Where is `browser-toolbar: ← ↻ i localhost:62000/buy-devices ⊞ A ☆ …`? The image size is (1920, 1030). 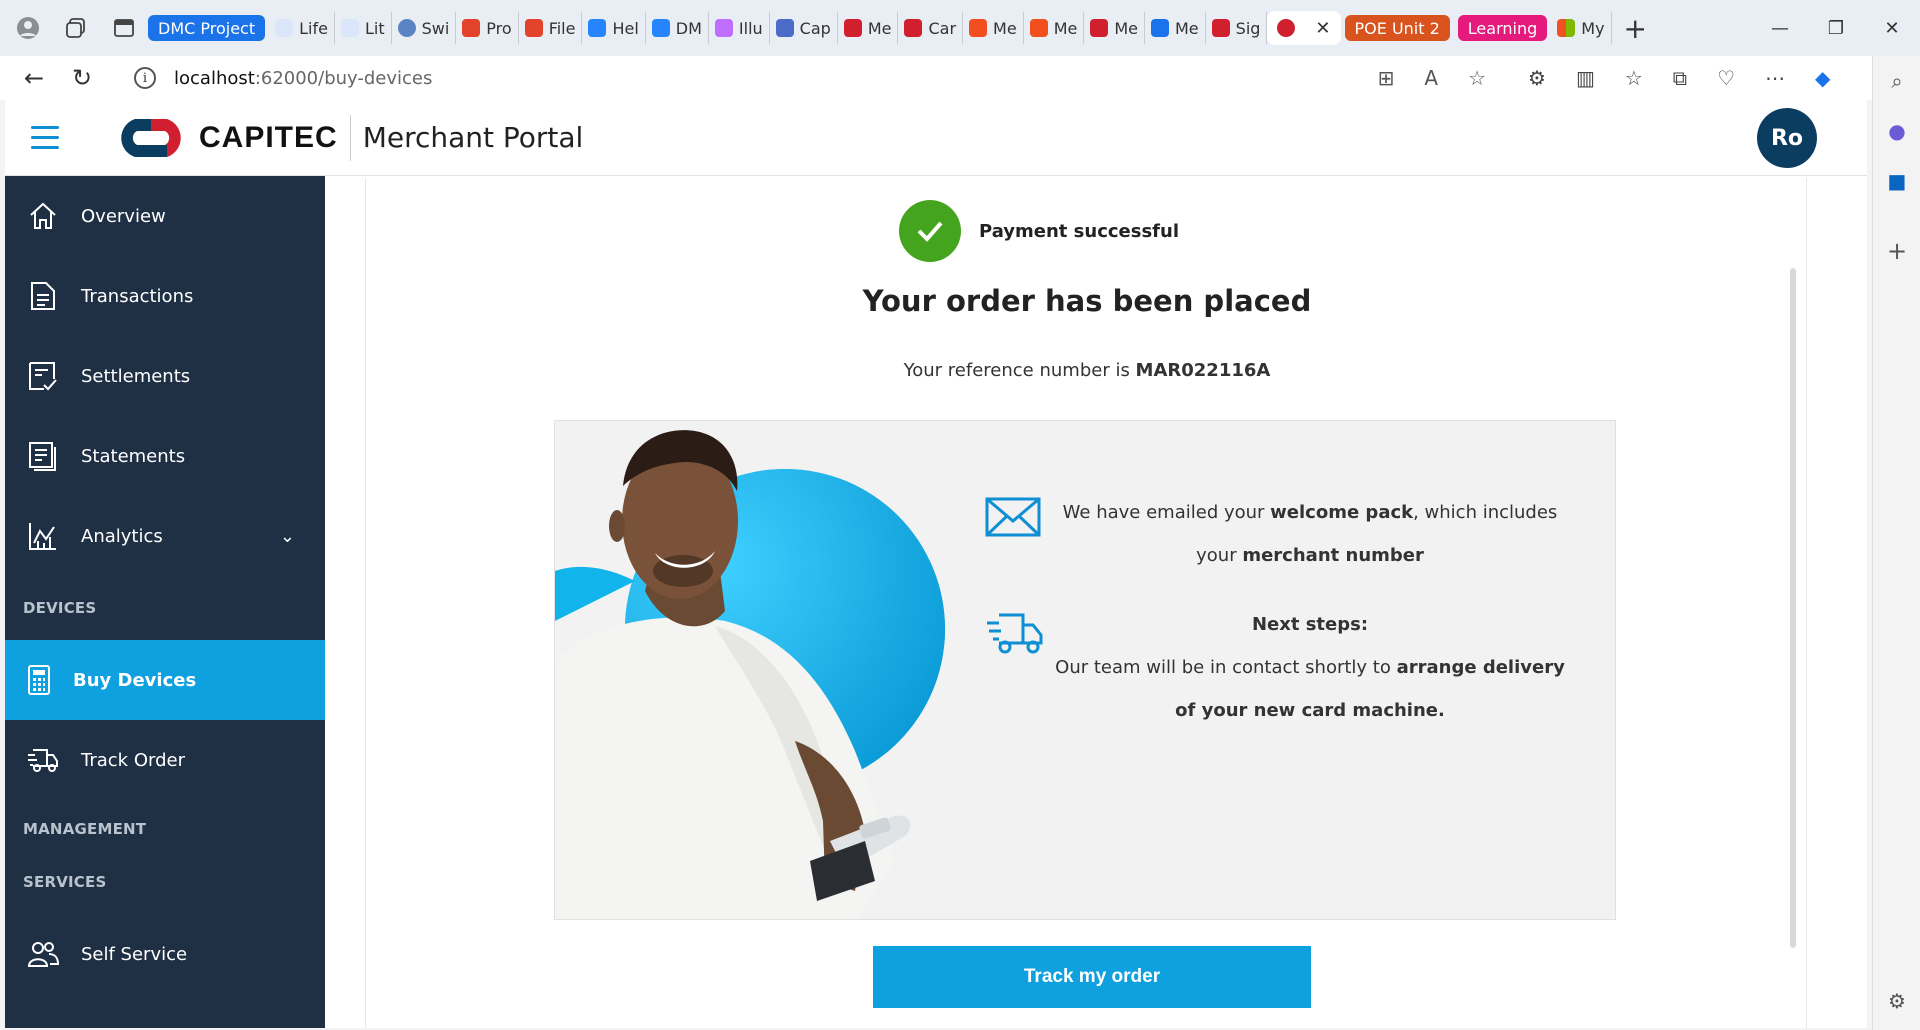 browser-toolbar: ← ↻ i localhost:62000/buy-devices ⊞ A ☆ … is located at coordinates (960, 78).